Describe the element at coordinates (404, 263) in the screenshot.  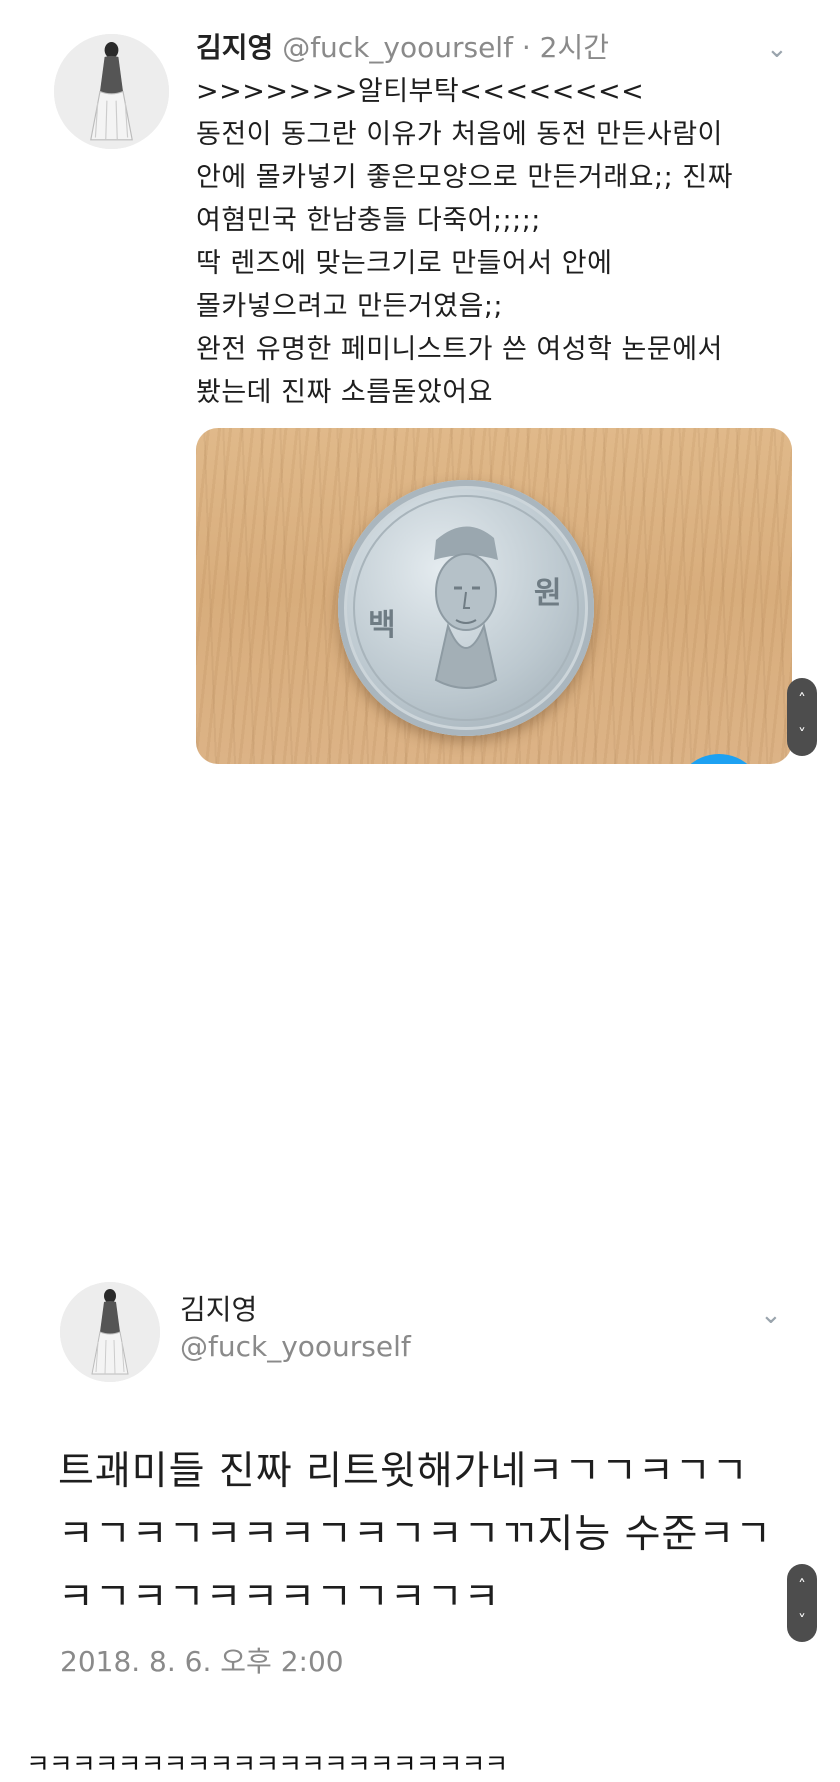
I see `tweet-line: 딱 렌즈에 맞는크기로 만들어서 안에` at that location.